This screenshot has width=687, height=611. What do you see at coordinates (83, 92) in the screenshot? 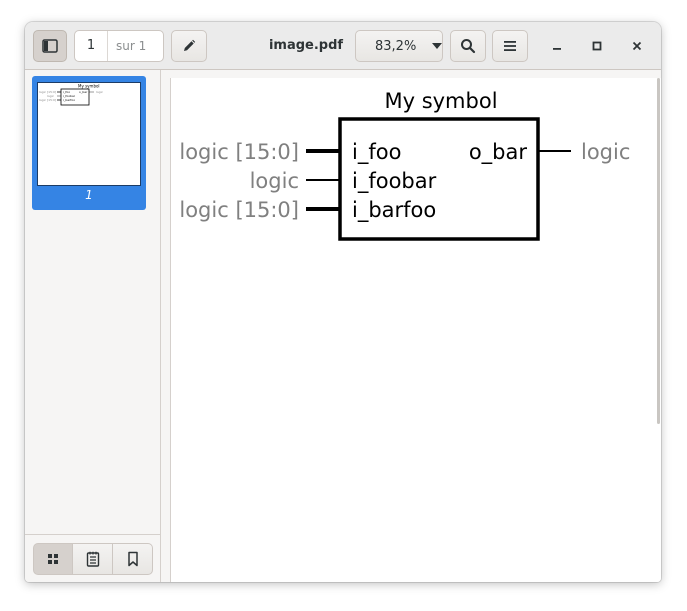
I see `thumb-port-name: o_bar` at bounding box center [83, 92].